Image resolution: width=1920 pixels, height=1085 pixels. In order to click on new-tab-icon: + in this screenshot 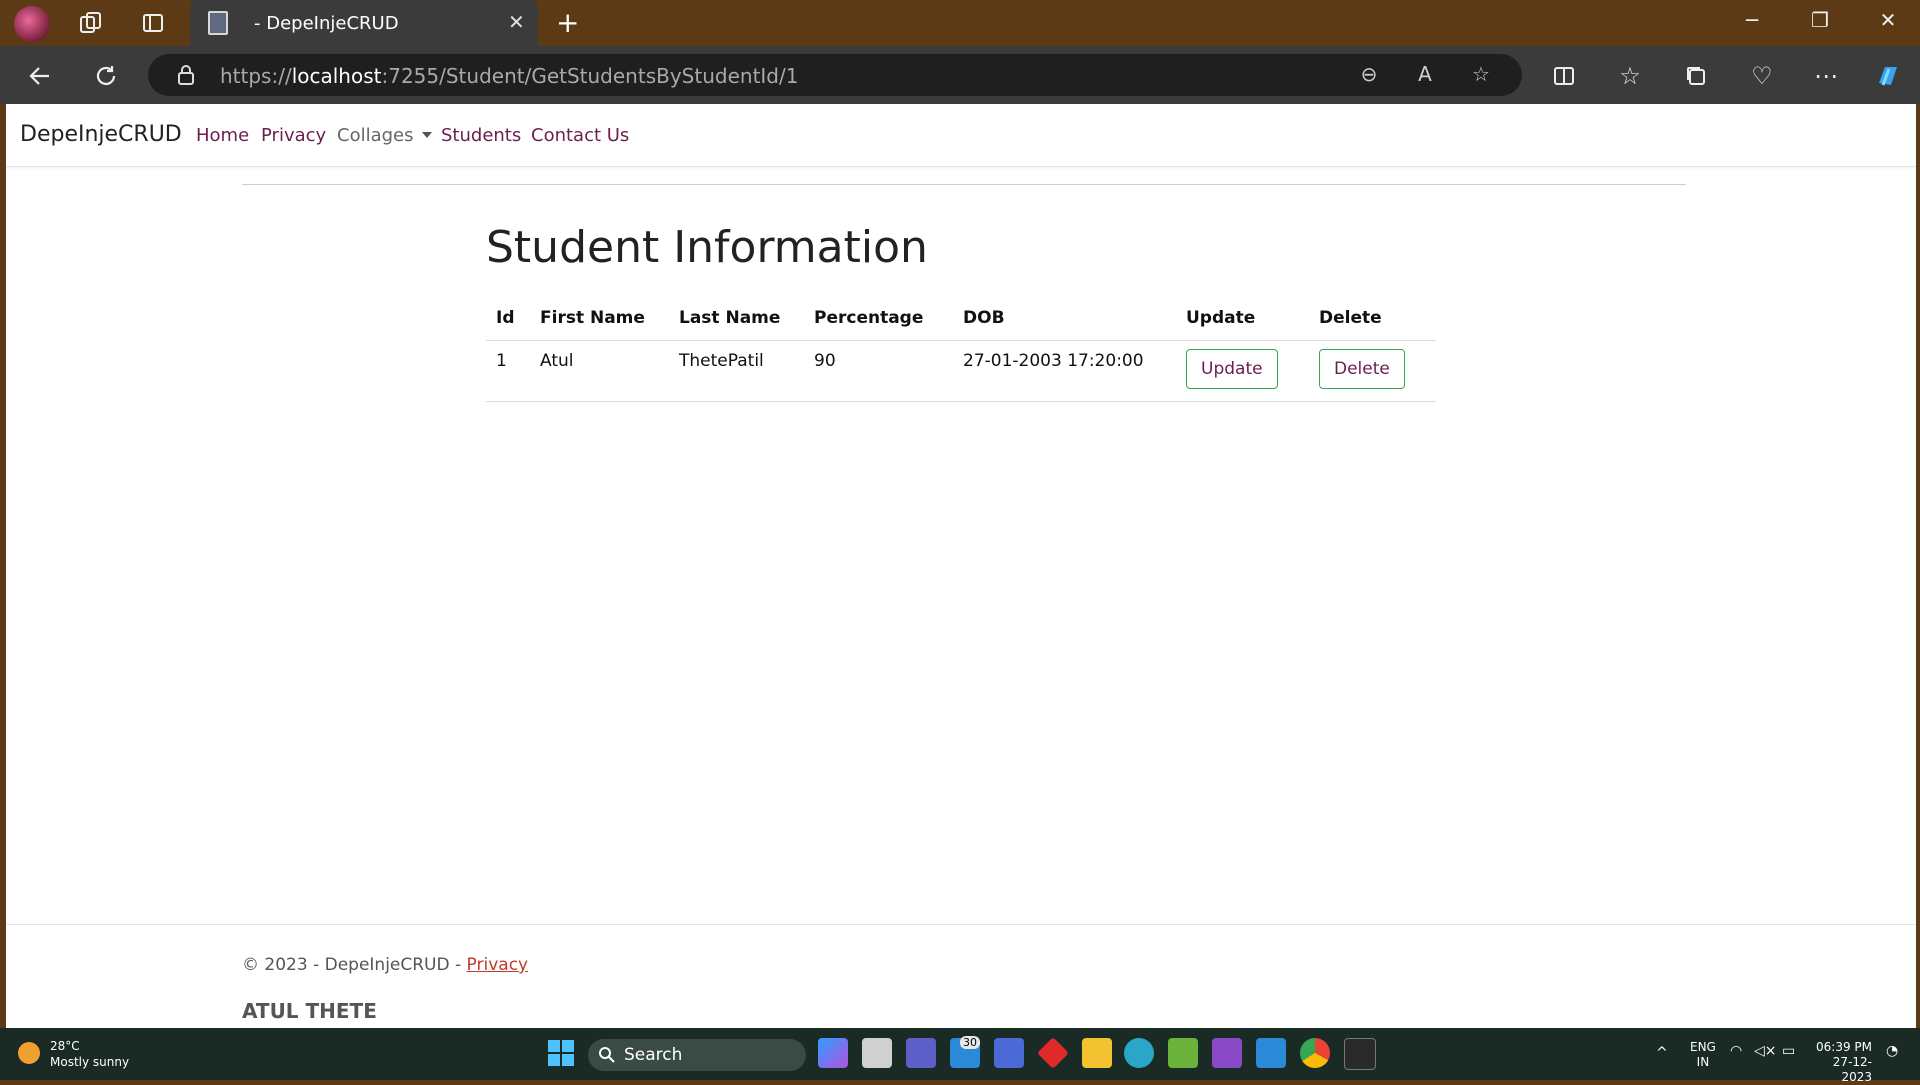, I will do `click(567, 22)`.